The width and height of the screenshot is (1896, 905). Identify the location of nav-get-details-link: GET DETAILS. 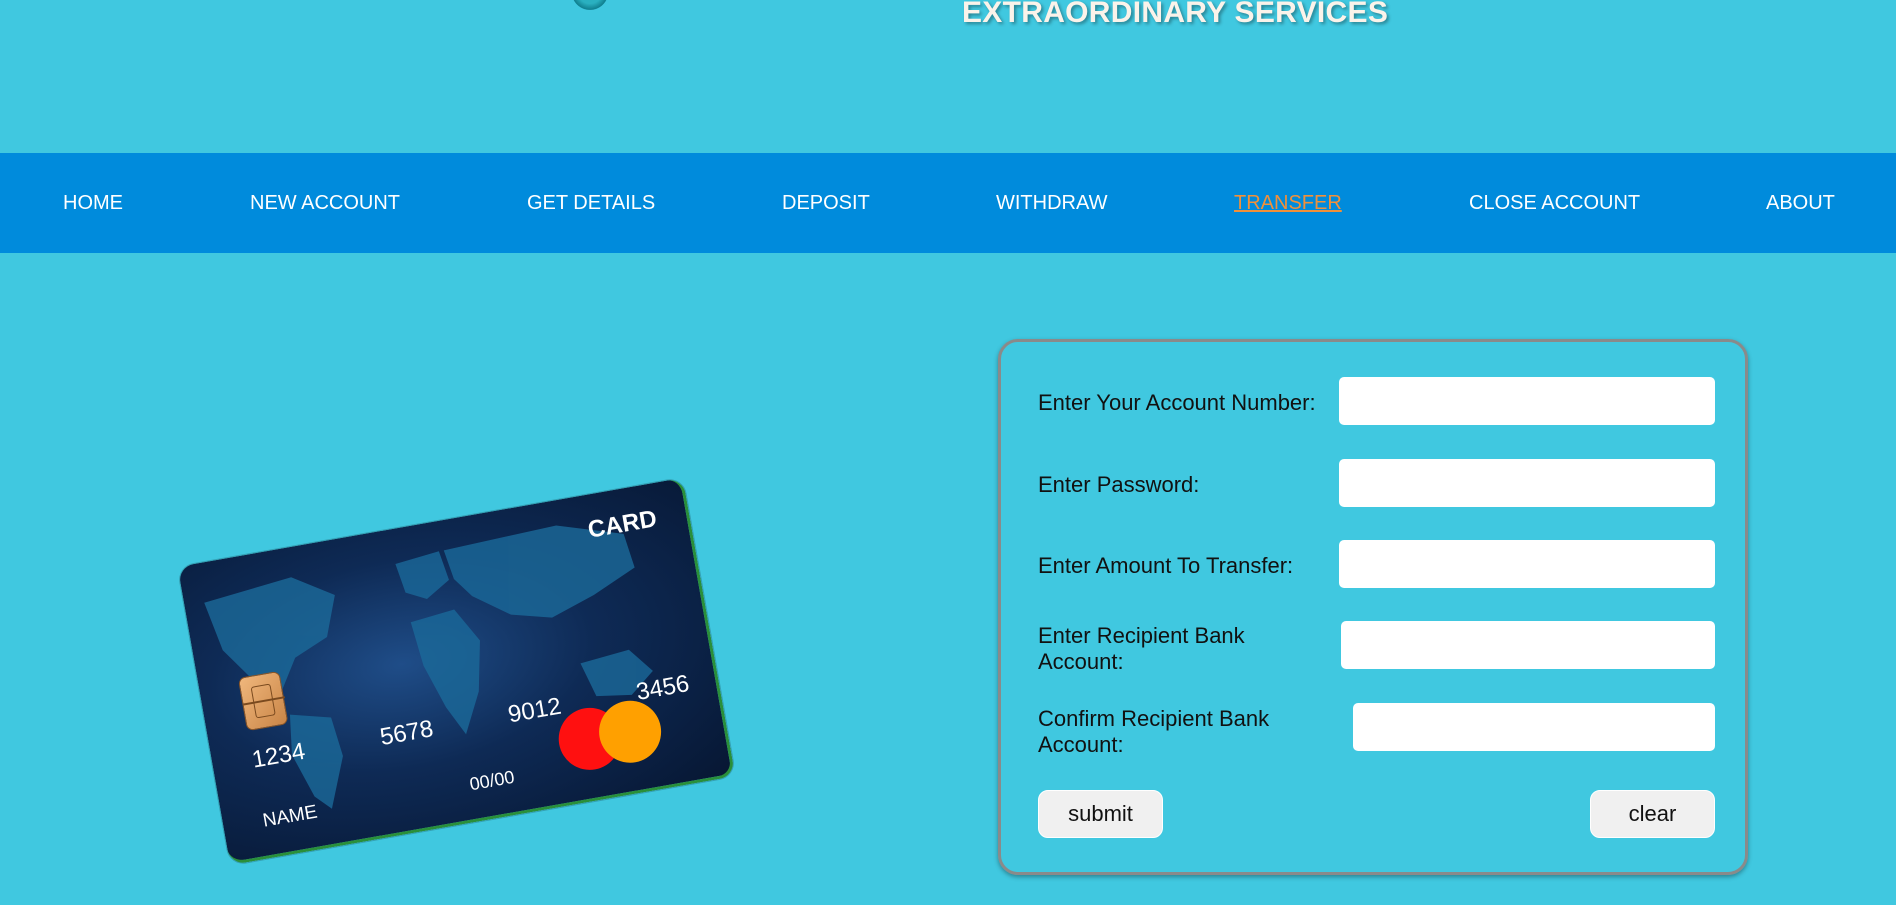
(591, 203).